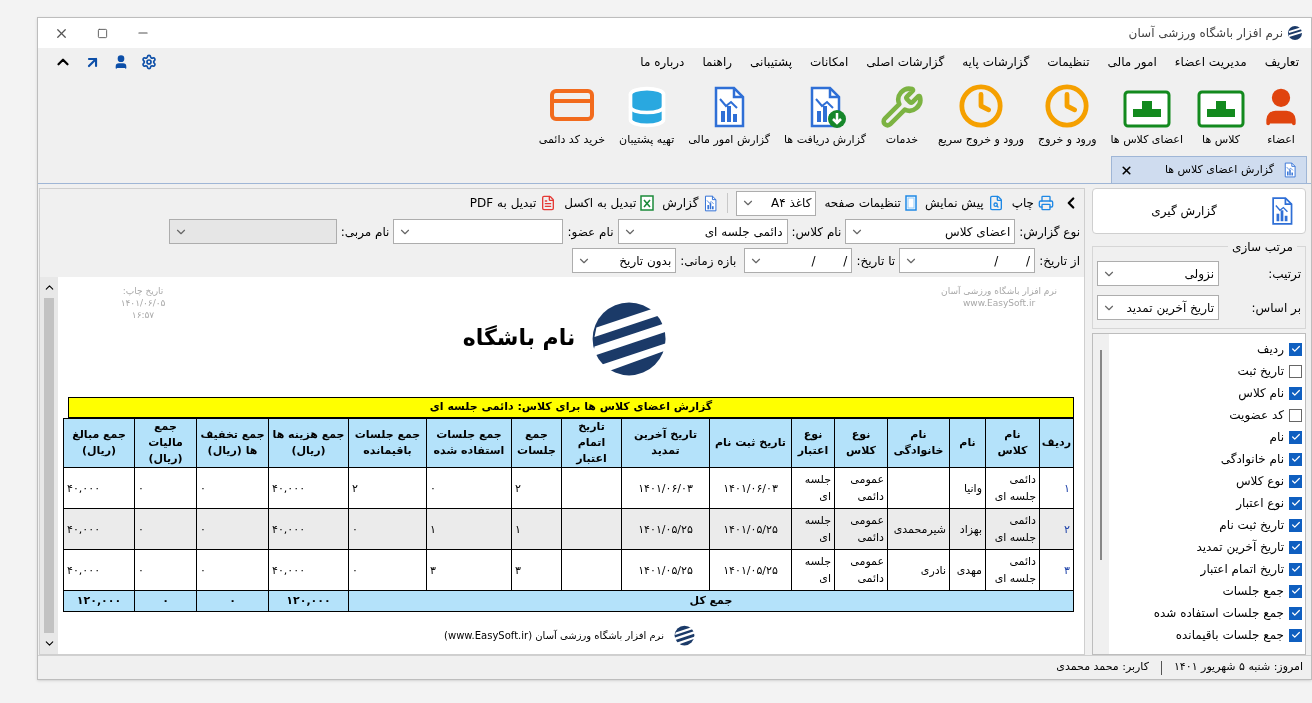 Image resolution: width=1312 pixels, height=703 pixels. Describe the element at coordinates (905, 62) in the screenshot. I see `menu-item: گزارشات اصلی` at that location.